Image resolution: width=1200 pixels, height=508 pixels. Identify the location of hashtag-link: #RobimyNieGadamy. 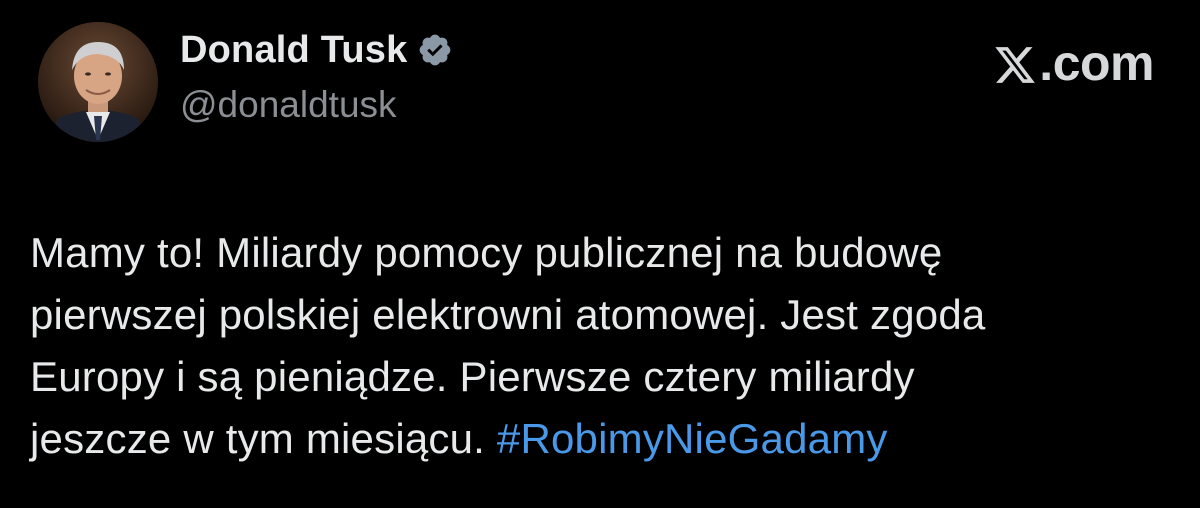
(692, 438).